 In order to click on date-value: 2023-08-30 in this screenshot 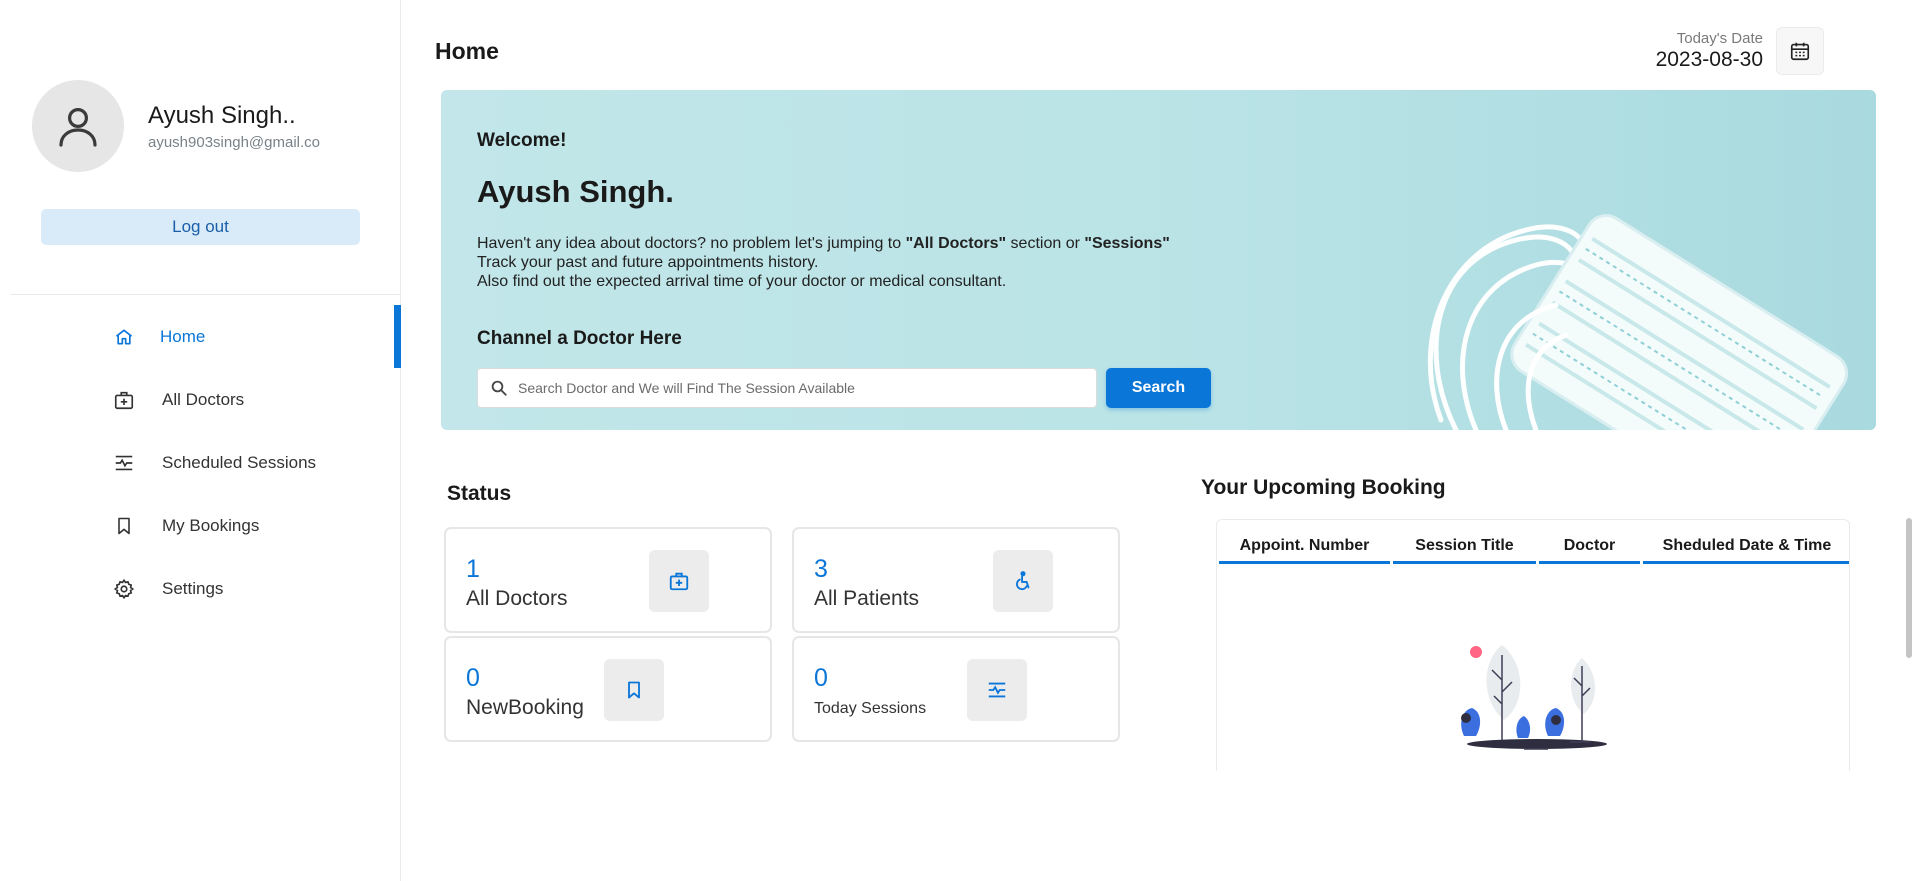, I will do `click(1709, 59)`.